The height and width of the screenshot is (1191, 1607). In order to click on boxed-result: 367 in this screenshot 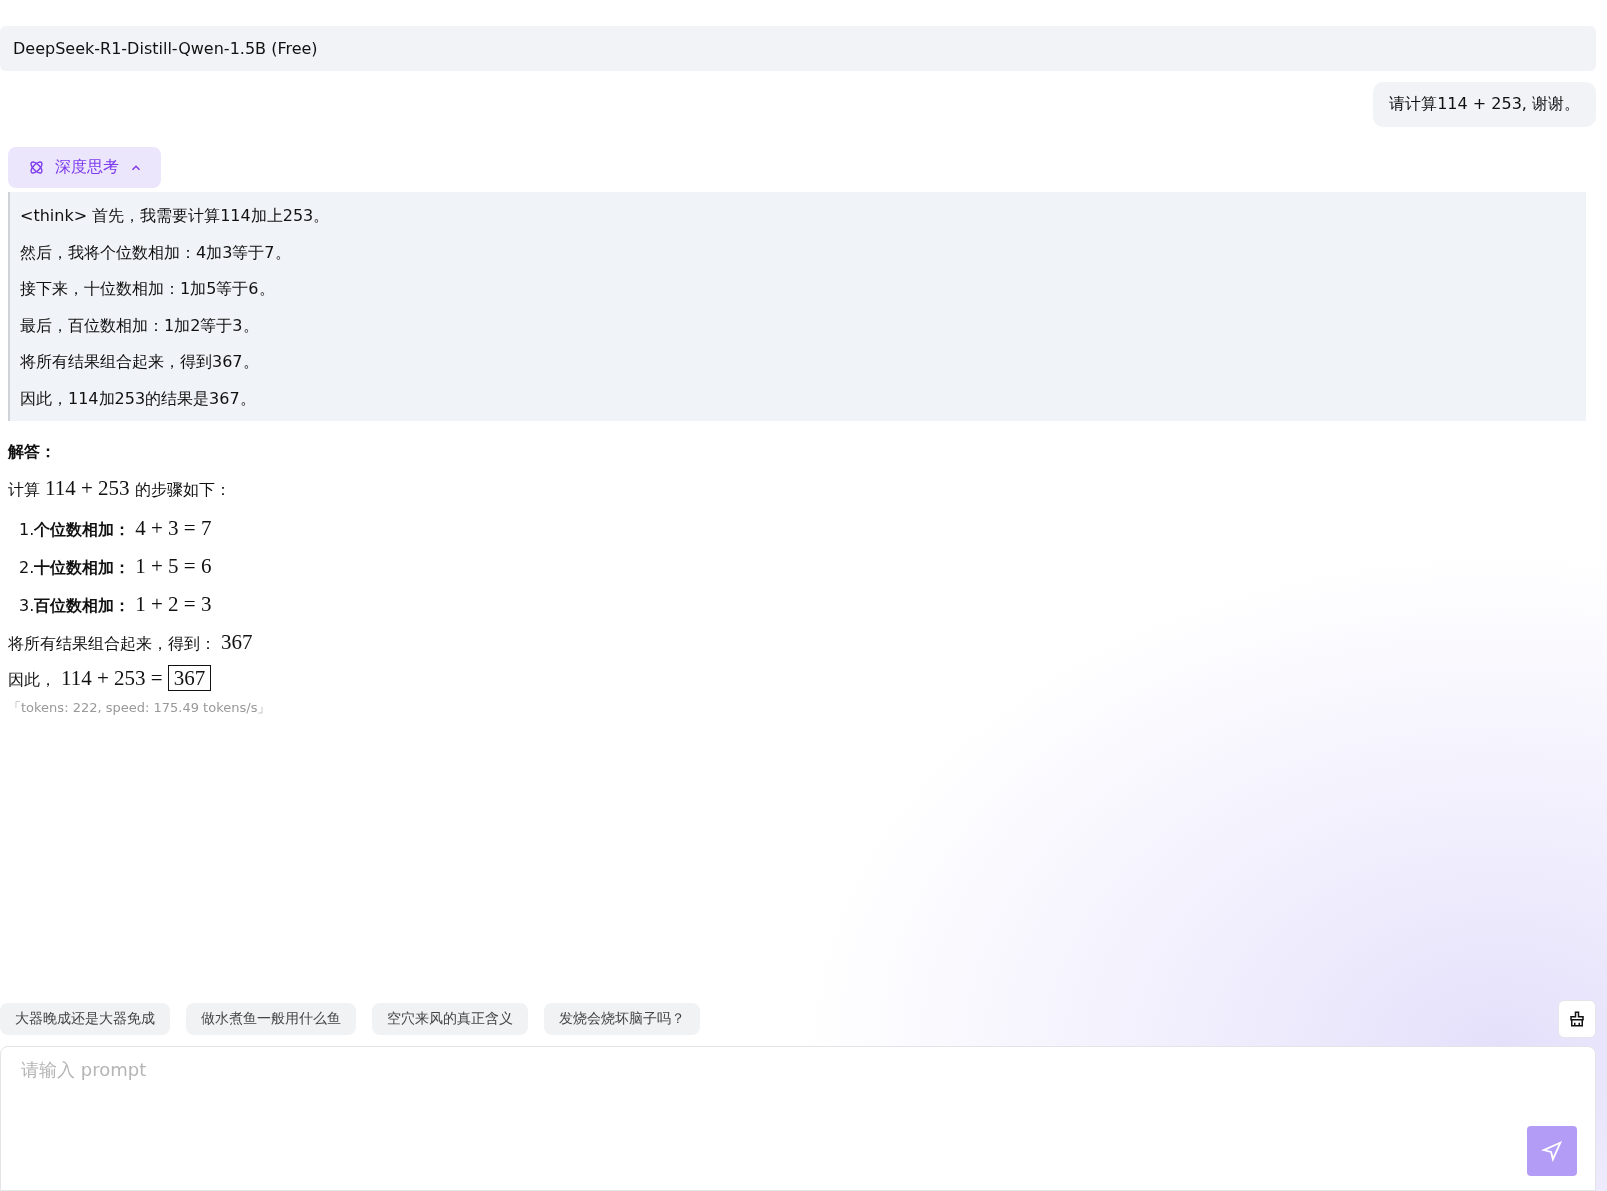, I will do `click(189, 678)`.